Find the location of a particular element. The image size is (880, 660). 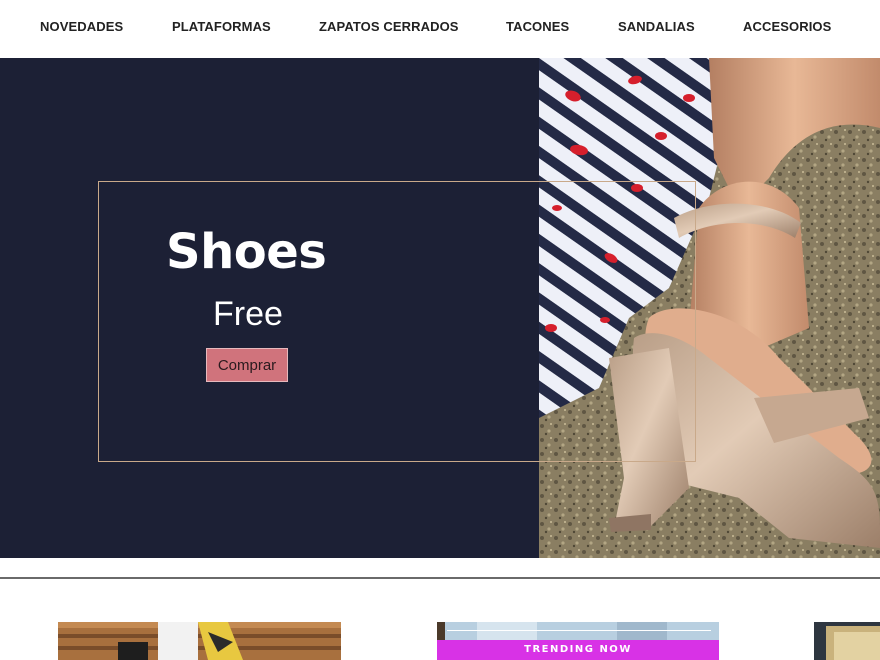

section-divider is located at coordinates (440, 578).